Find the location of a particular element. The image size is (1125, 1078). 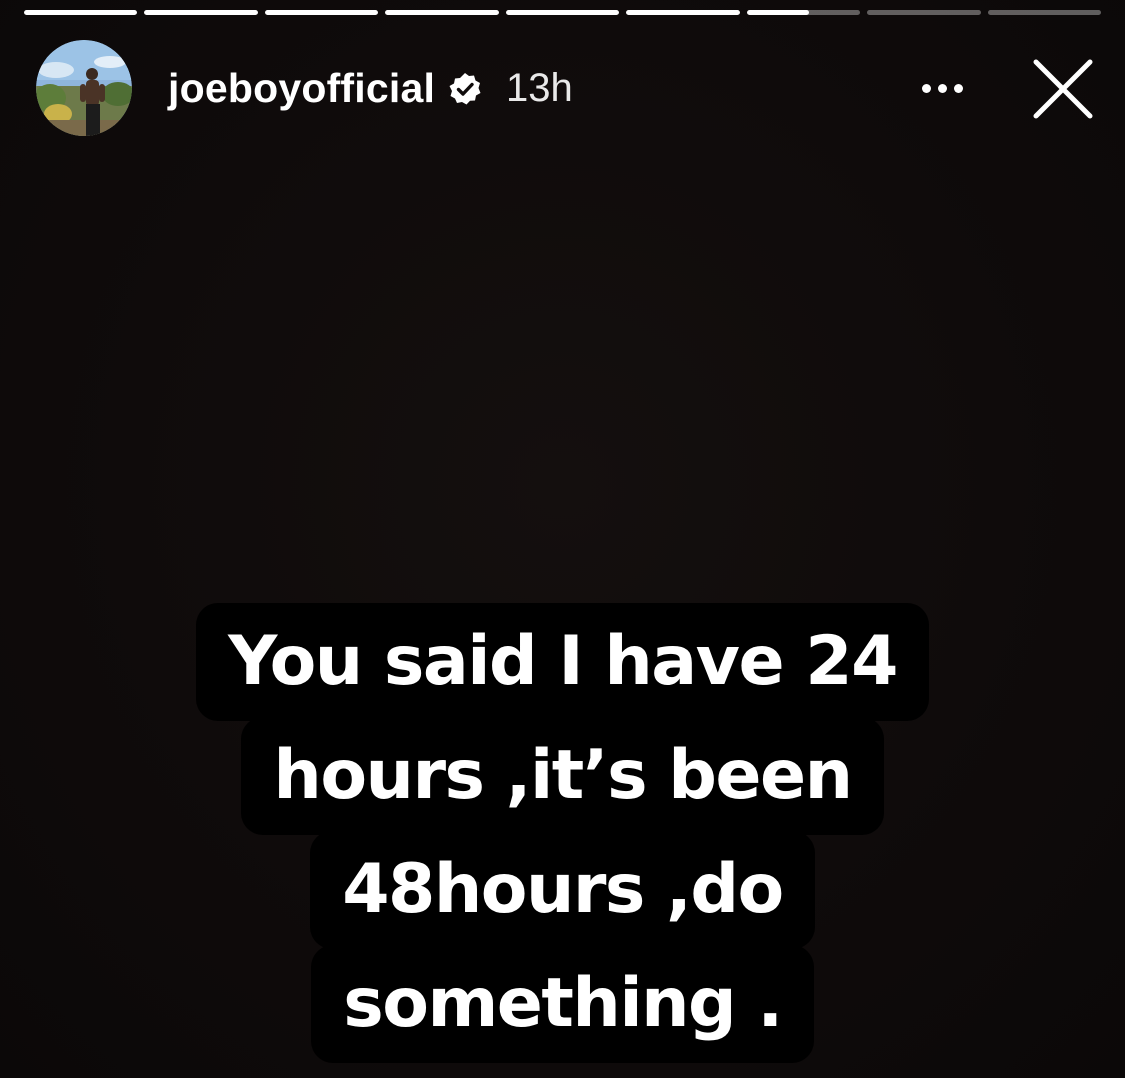

caption-line-3: 48hours ,do is located at coordinates (562, 890).